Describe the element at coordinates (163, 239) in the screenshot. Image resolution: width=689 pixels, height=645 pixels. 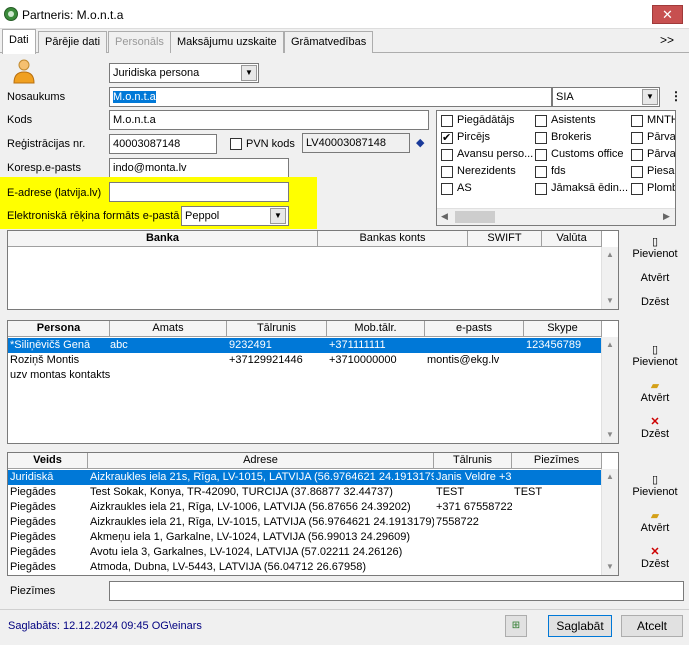
I see `bank-header: Banka` at that location.